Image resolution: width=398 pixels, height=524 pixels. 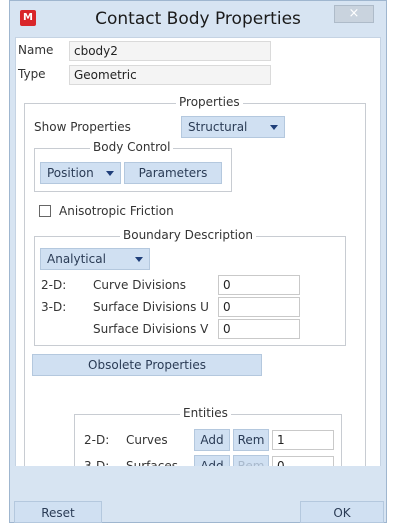 I want to click on title-bar: M Contact Body Properties ×, so click(x=198, y=19).